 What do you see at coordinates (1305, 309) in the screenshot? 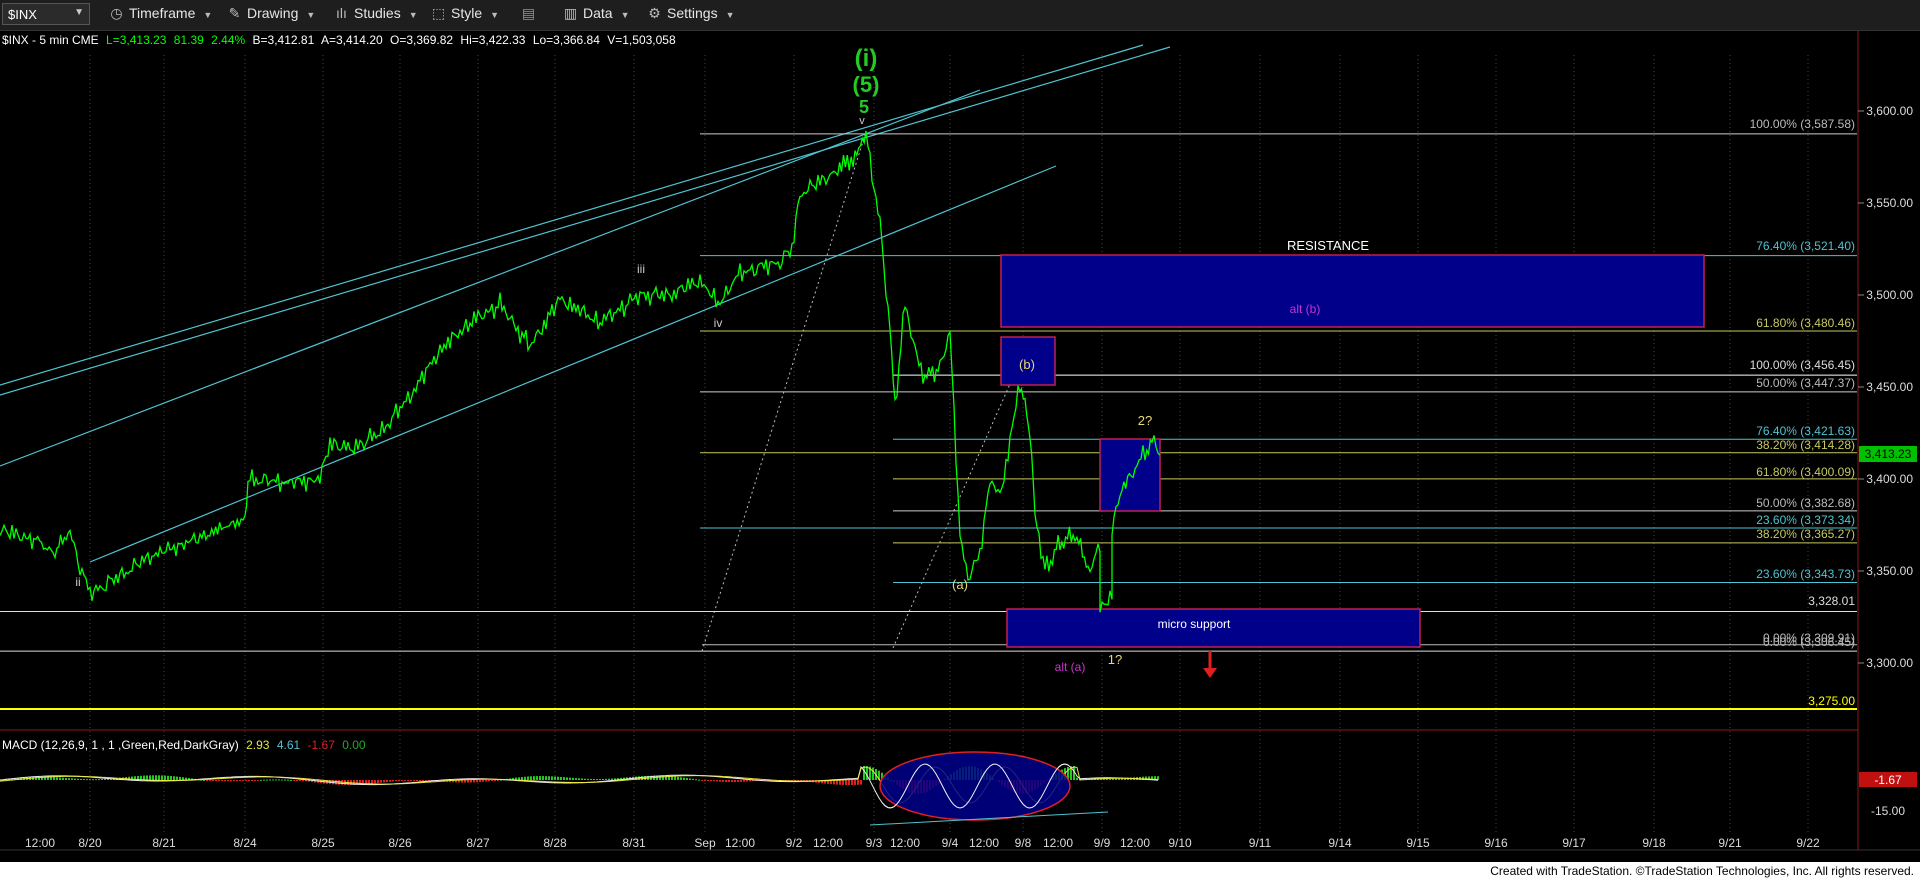
I see `alt-b-label: alt (b)` at bounding box center [1305, 309].